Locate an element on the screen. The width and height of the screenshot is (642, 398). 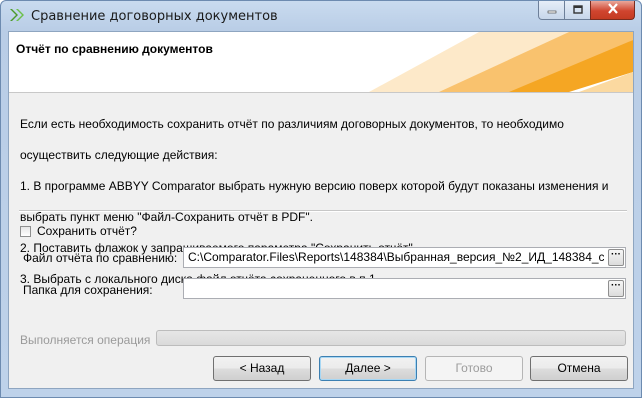
maximize-icon is located at coordinates (577, 10).